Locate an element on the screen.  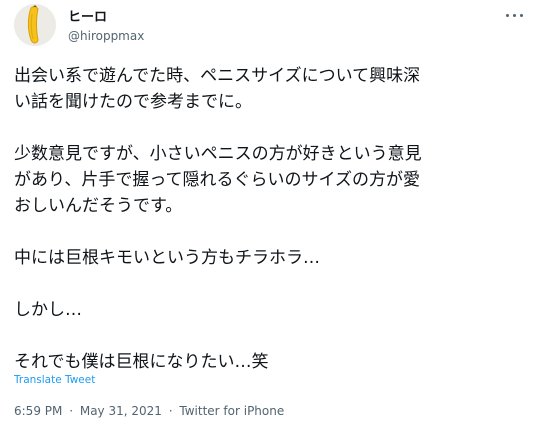
tweet-line: 少数意見ですが、小さいペニスの方が好きという意見 is located at coordinates (218, 154).